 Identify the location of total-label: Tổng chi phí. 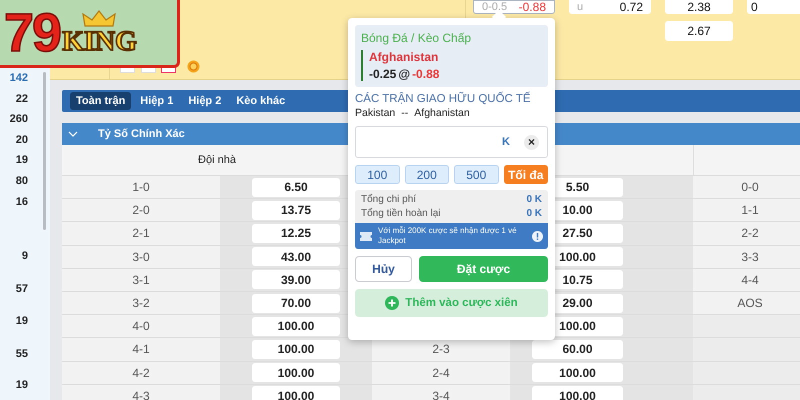
(388, 199).